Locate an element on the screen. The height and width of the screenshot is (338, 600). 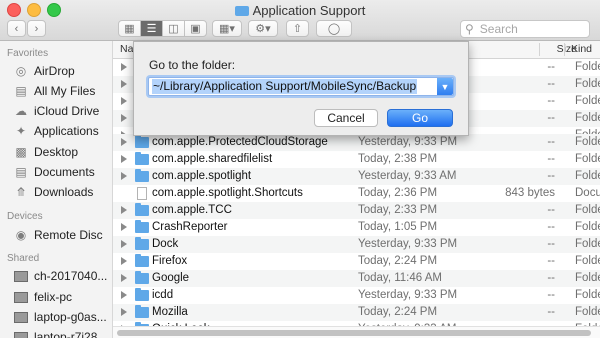
all-files-icon: ▤ is located at coordinates (21, 91).